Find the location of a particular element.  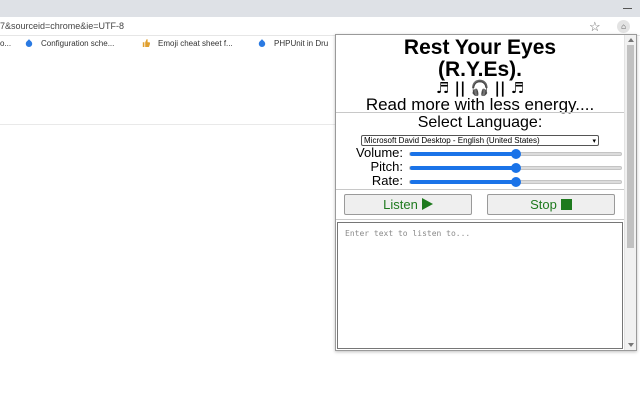

bookmark-item: PHPUnit in Dru is located at coordinates (293, 43).